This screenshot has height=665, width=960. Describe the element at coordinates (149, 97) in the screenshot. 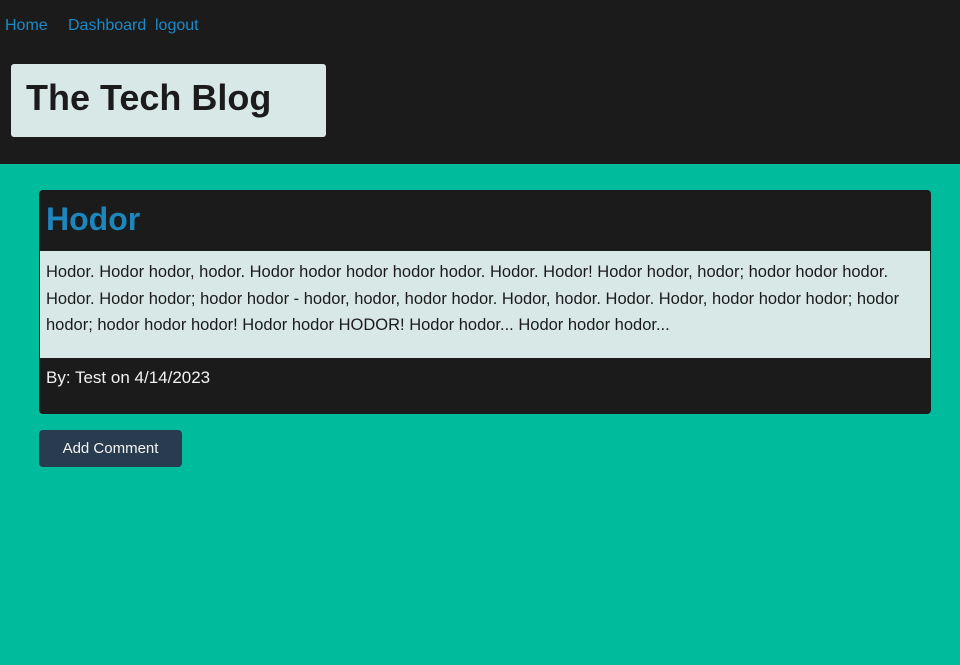

I see `site-title: The Tech Blog` at that location.